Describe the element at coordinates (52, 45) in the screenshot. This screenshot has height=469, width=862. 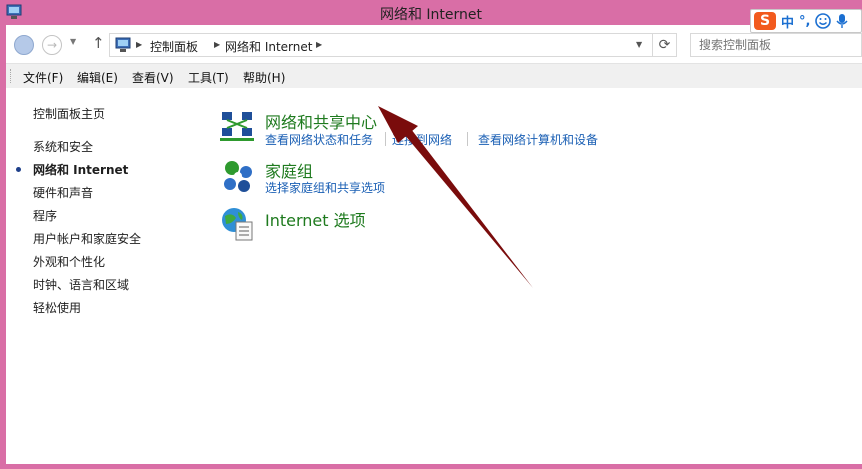
I see `forward-button: →` at that location.